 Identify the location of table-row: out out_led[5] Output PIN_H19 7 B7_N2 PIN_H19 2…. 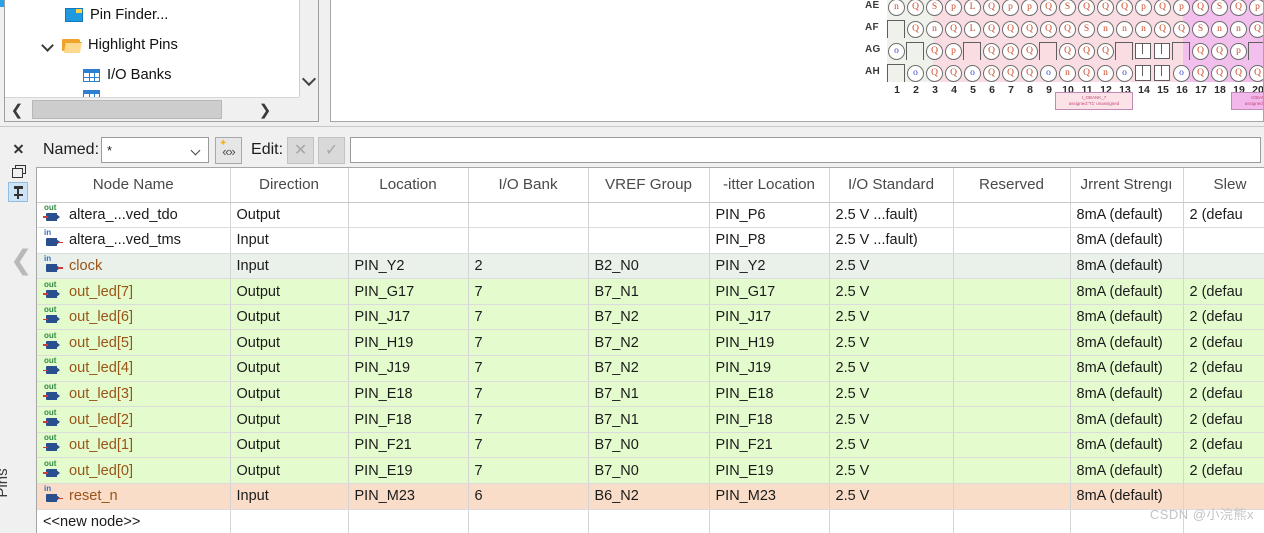
(650, 343).